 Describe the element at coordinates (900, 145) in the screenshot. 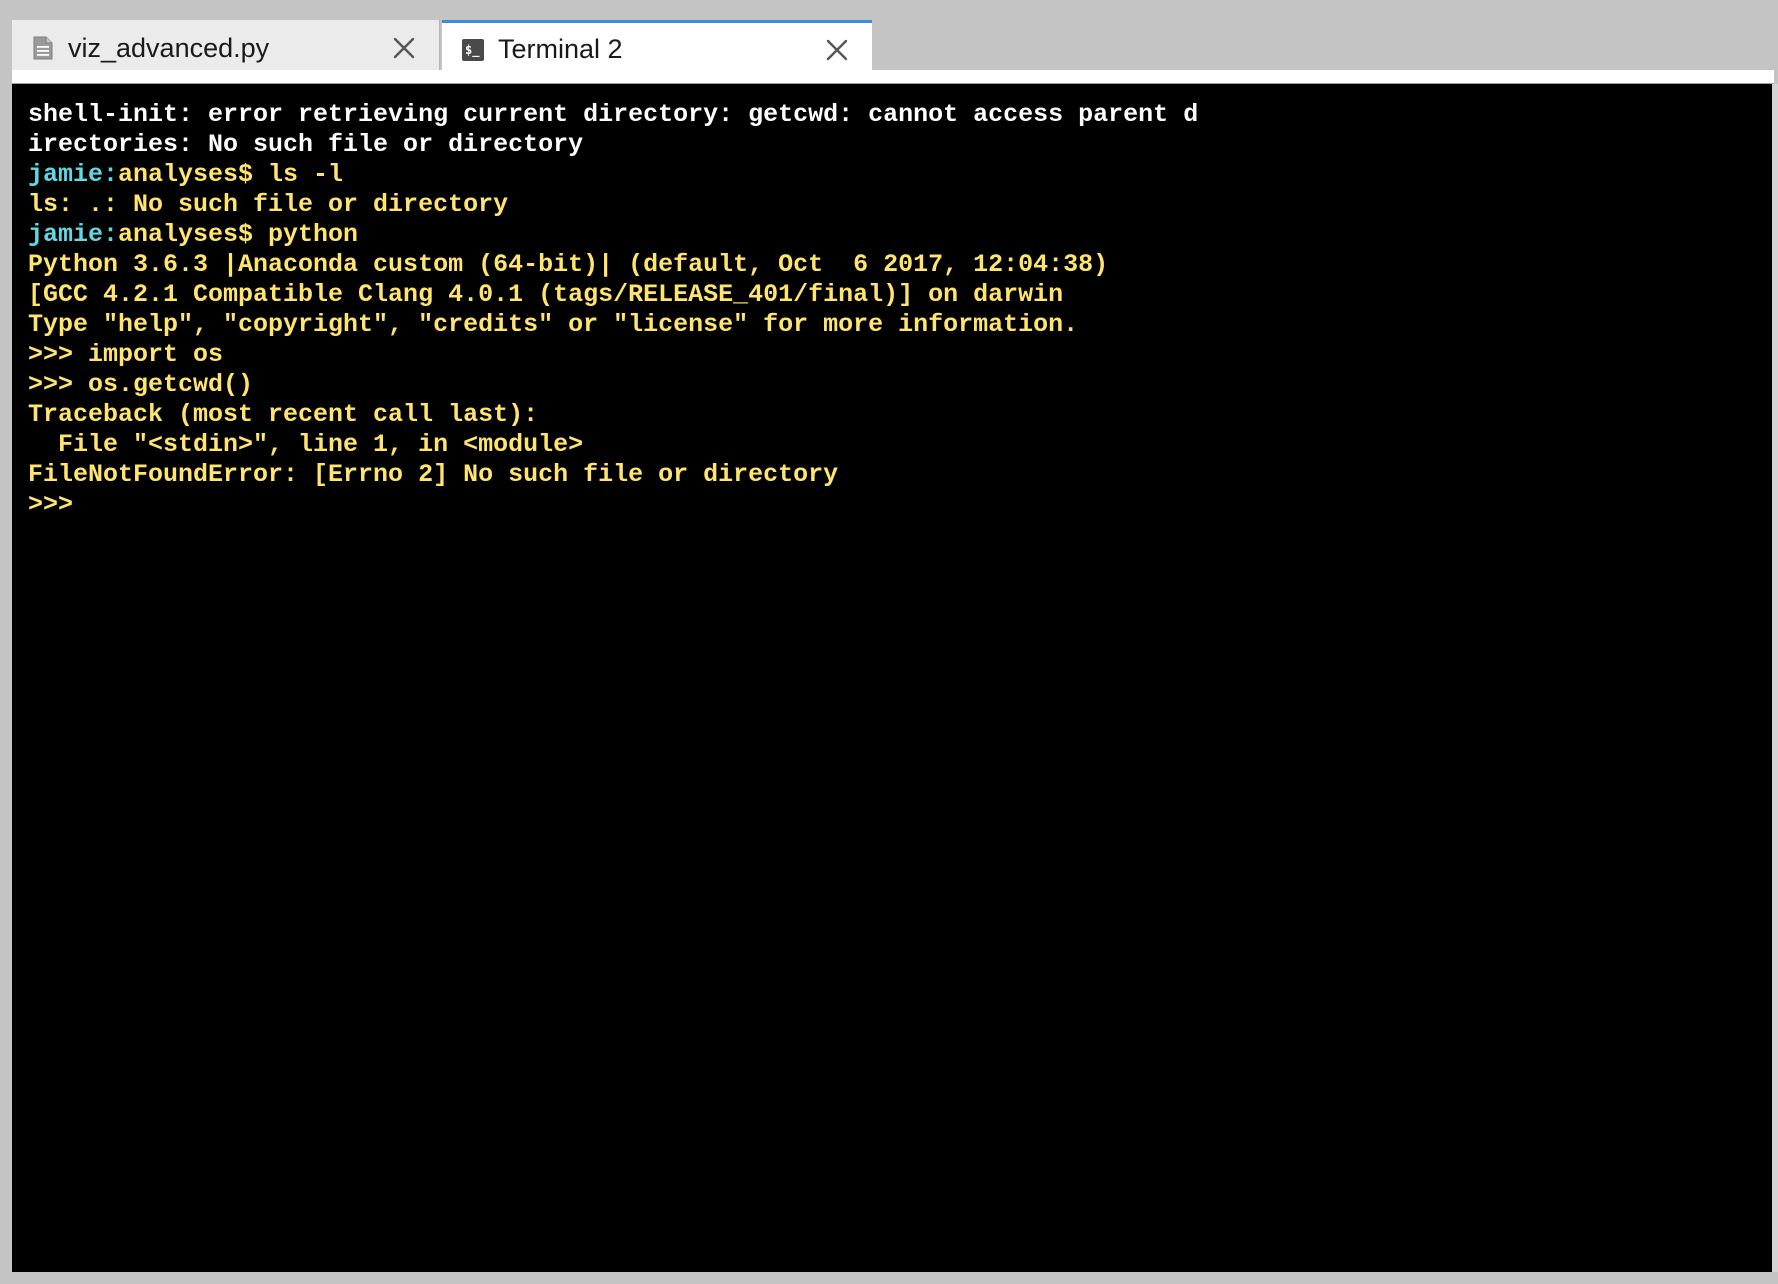

I see `terminal-line: irectories: No such file or directory` at that location.